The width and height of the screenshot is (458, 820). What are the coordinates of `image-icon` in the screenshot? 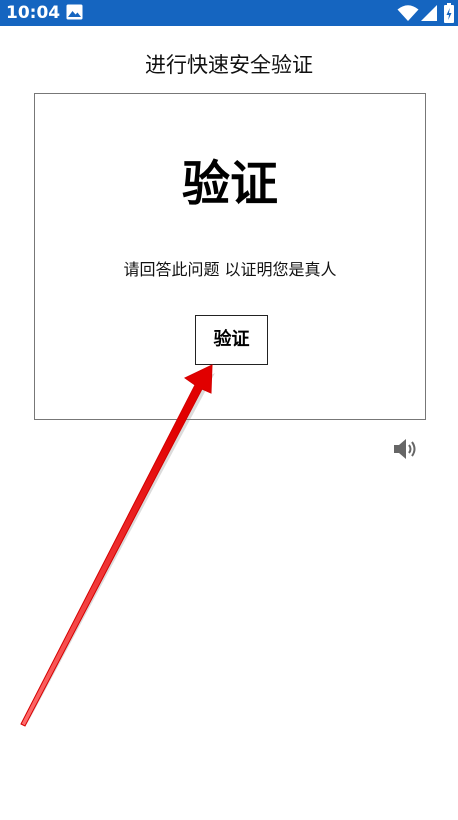 It's located at (74, 12).